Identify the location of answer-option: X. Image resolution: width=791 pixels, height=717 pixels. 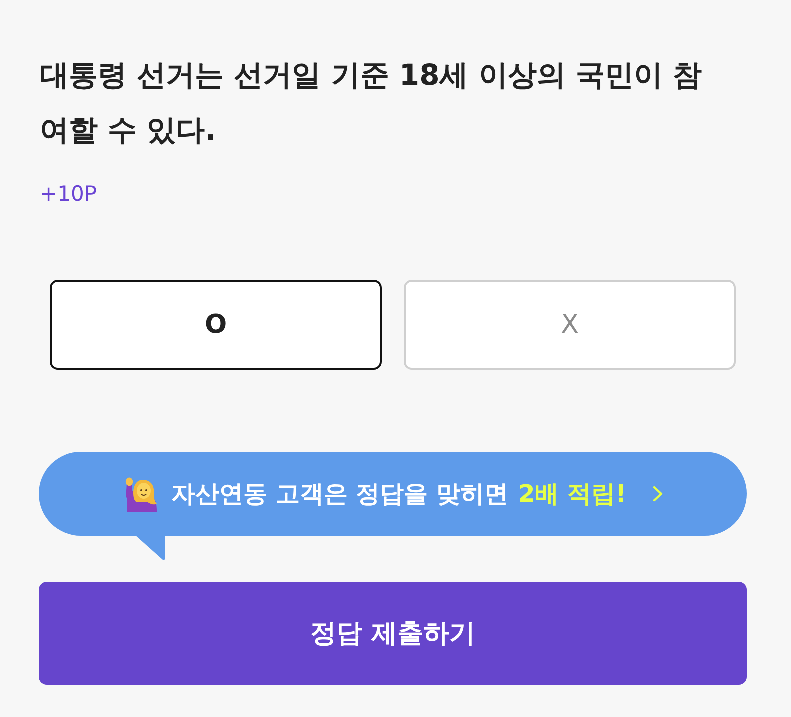
(570, 325).